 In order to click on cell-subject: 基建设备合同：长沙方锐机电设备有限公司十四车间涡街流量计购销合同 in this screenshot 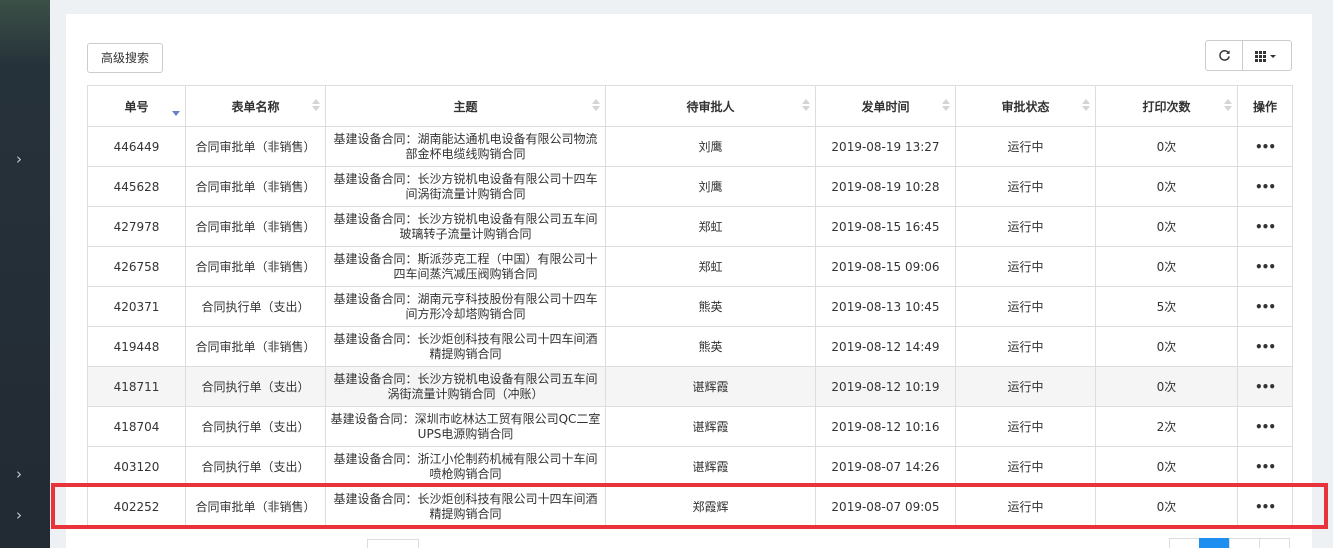, I will do `click(465, 186)`.